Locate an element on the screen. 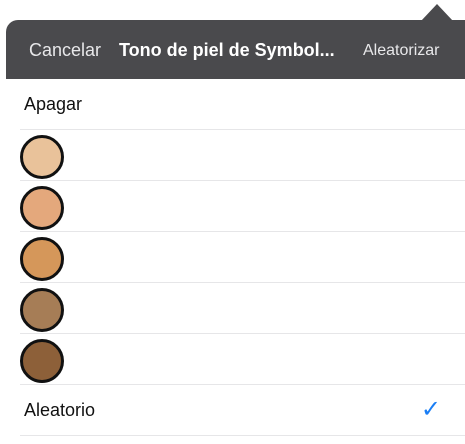 This screenshot has height=444, width=465. skin-tone-swatch-medium-light is located at coordinates (42, 208).